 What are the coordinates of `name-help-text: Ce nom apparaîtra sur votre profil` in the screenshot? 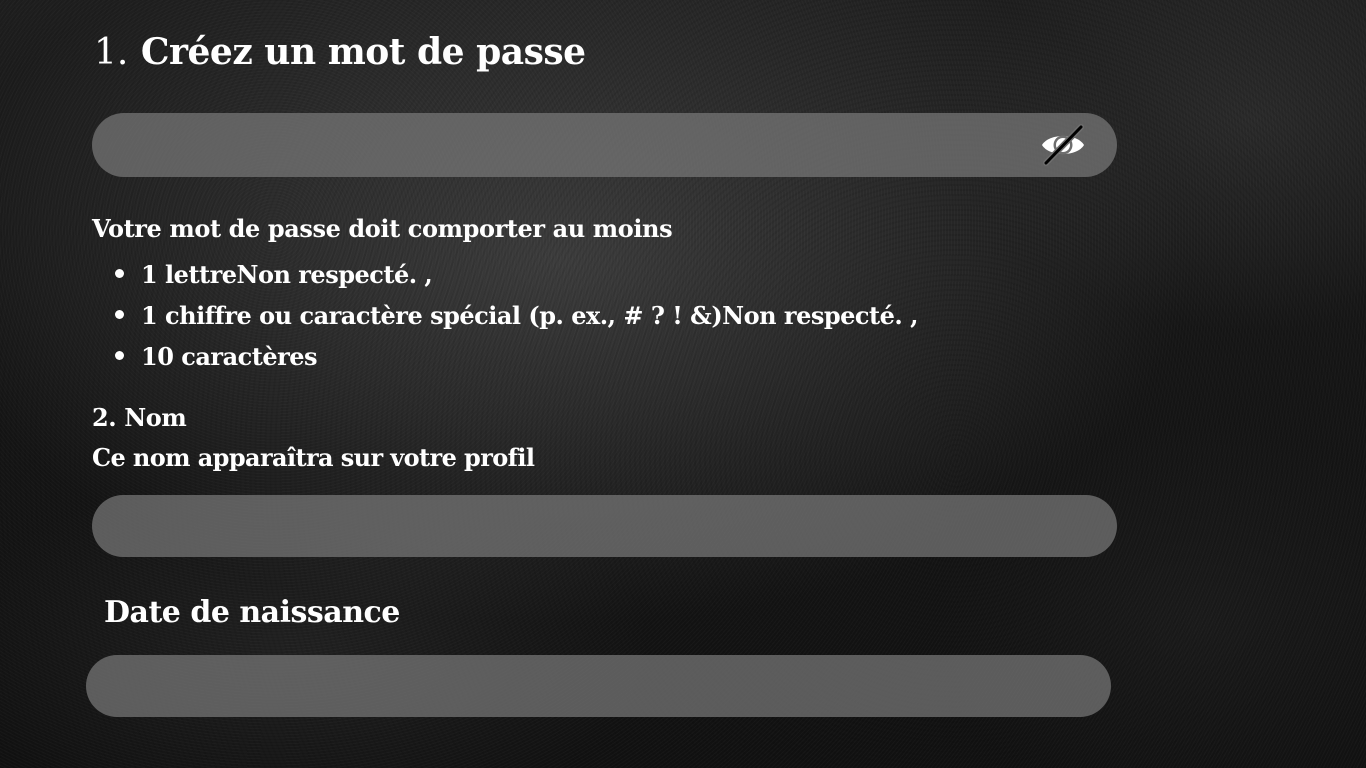 It's located at (313, 457).